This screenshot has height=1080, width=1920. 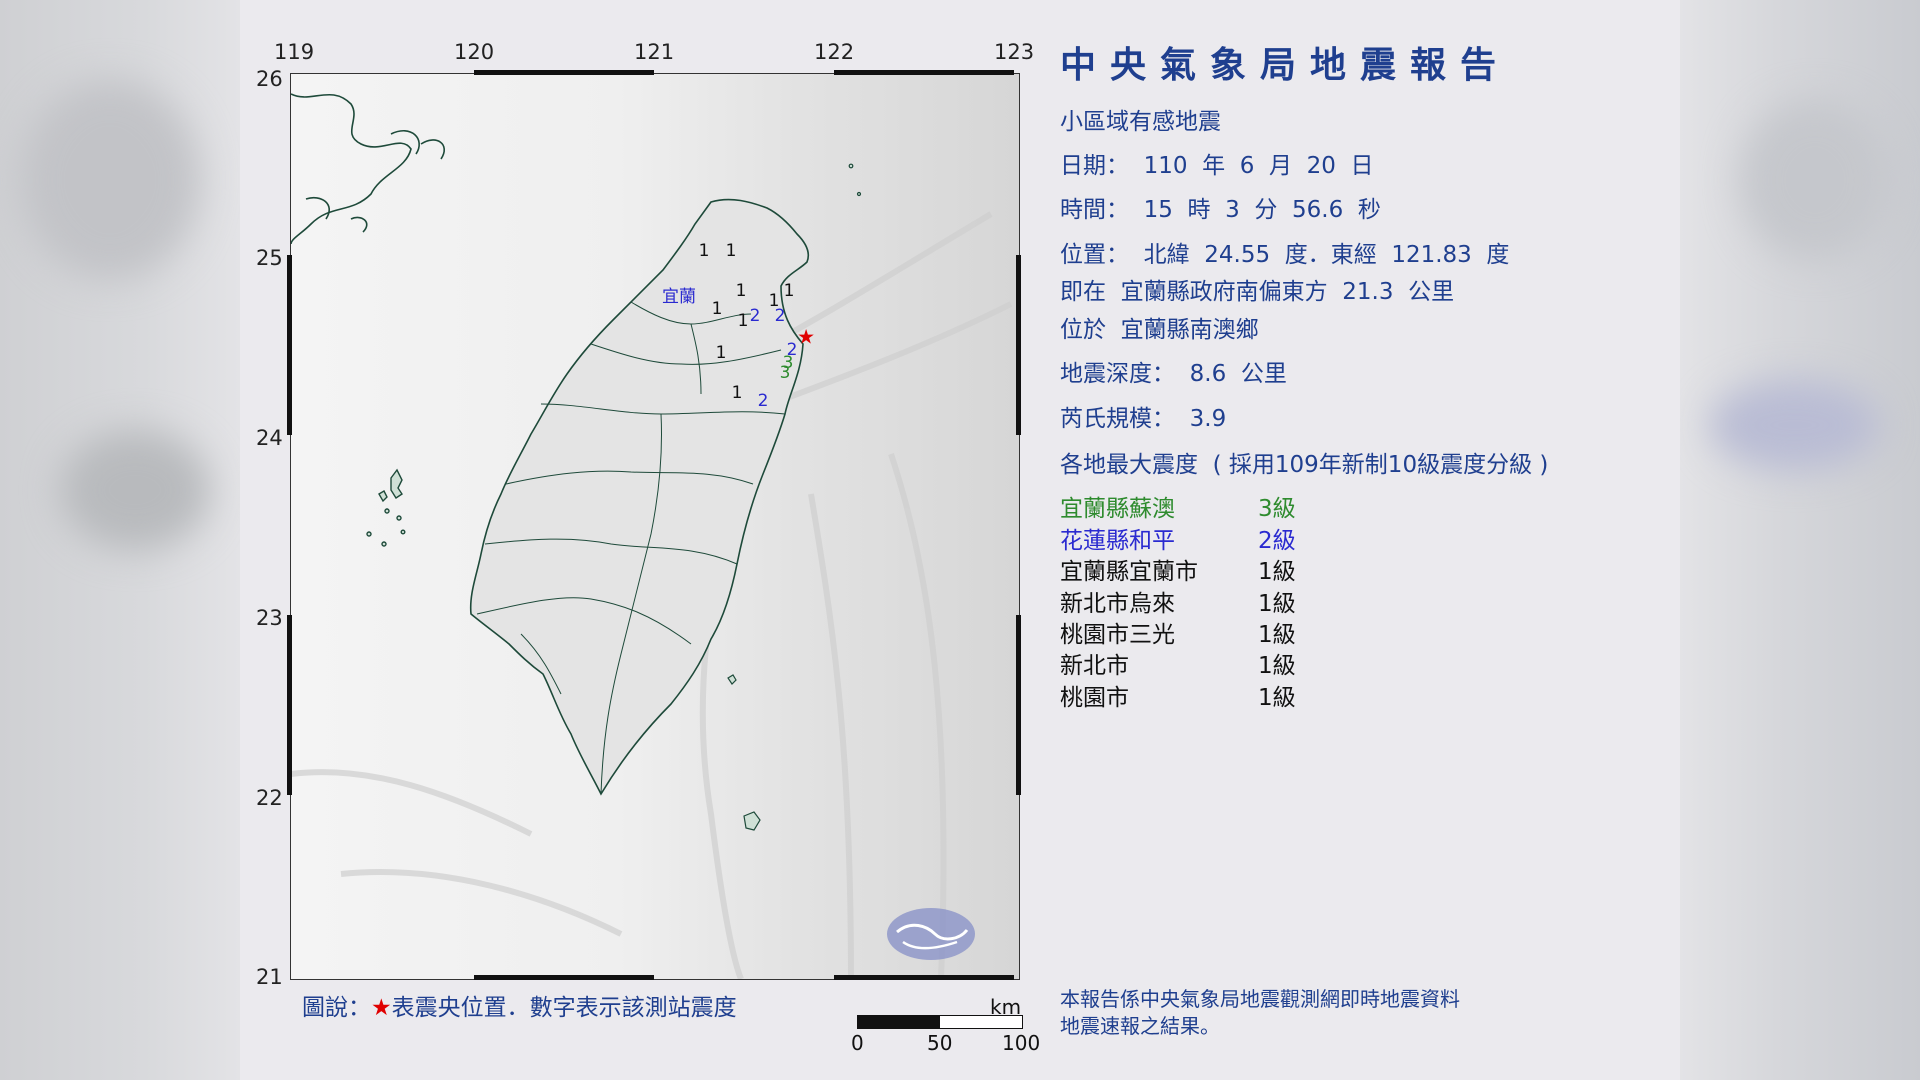 I want to click on legend-star-icon: ★, so click(x=381, y=1008).